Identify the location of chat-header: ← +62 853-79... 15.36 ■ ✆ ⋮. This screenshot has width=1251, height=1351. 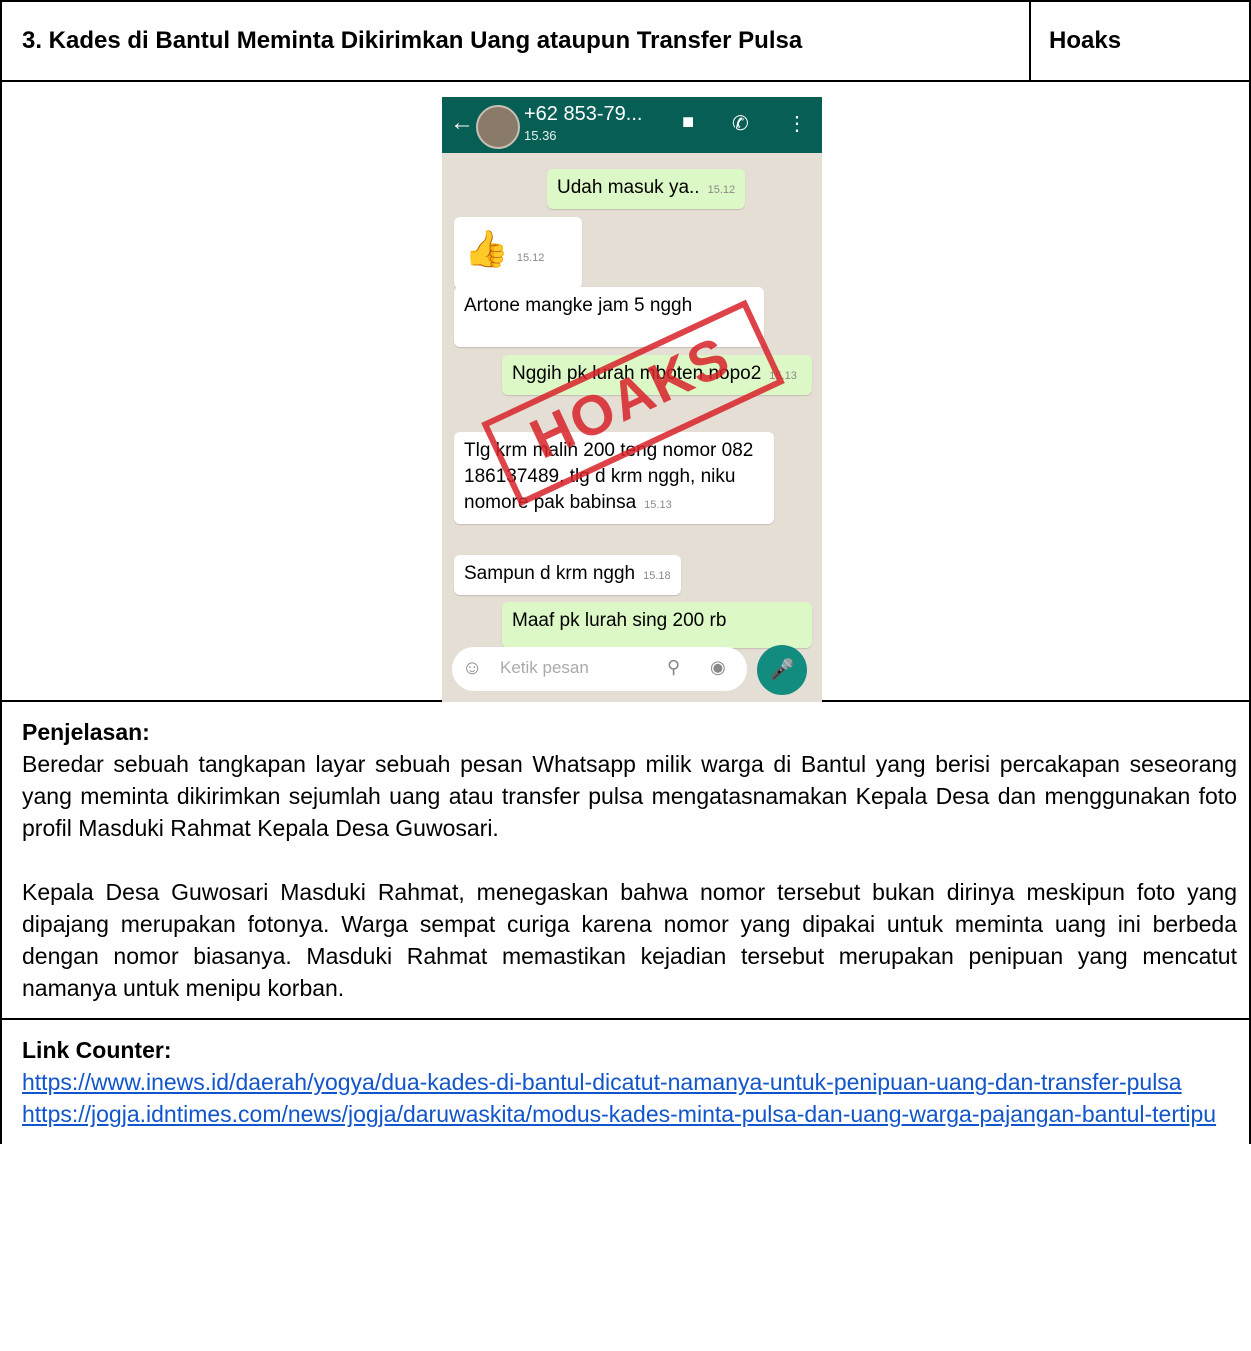
(632, 125).